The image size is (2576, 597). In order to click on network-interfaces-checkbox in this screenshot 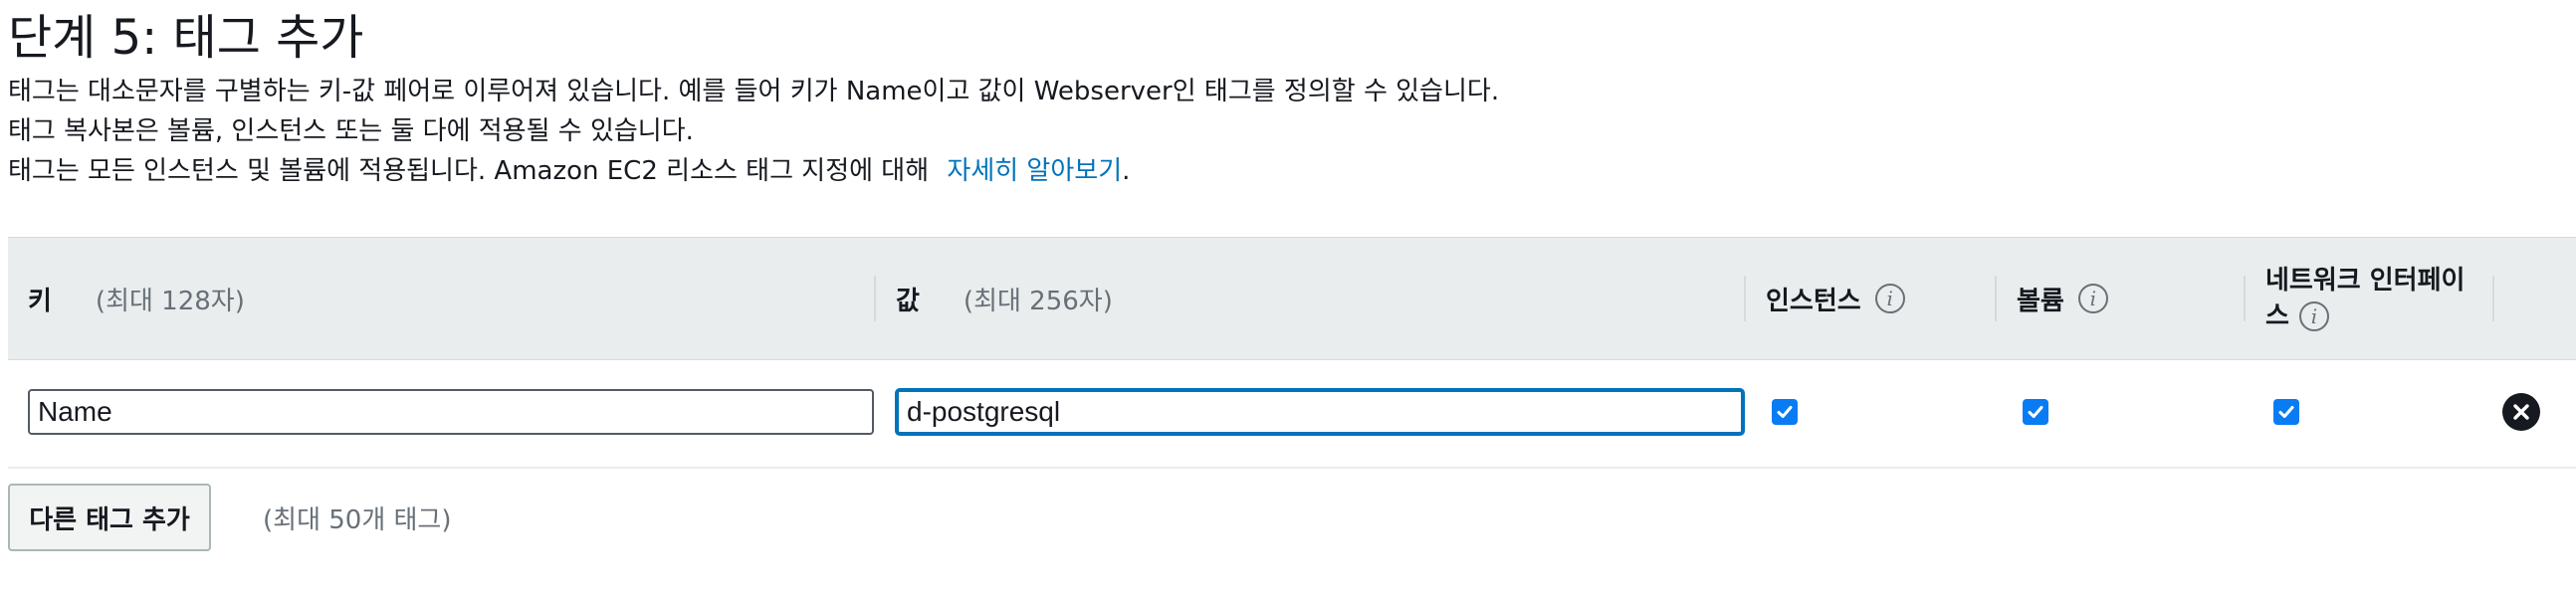, I will do `click(2286, 412)`.